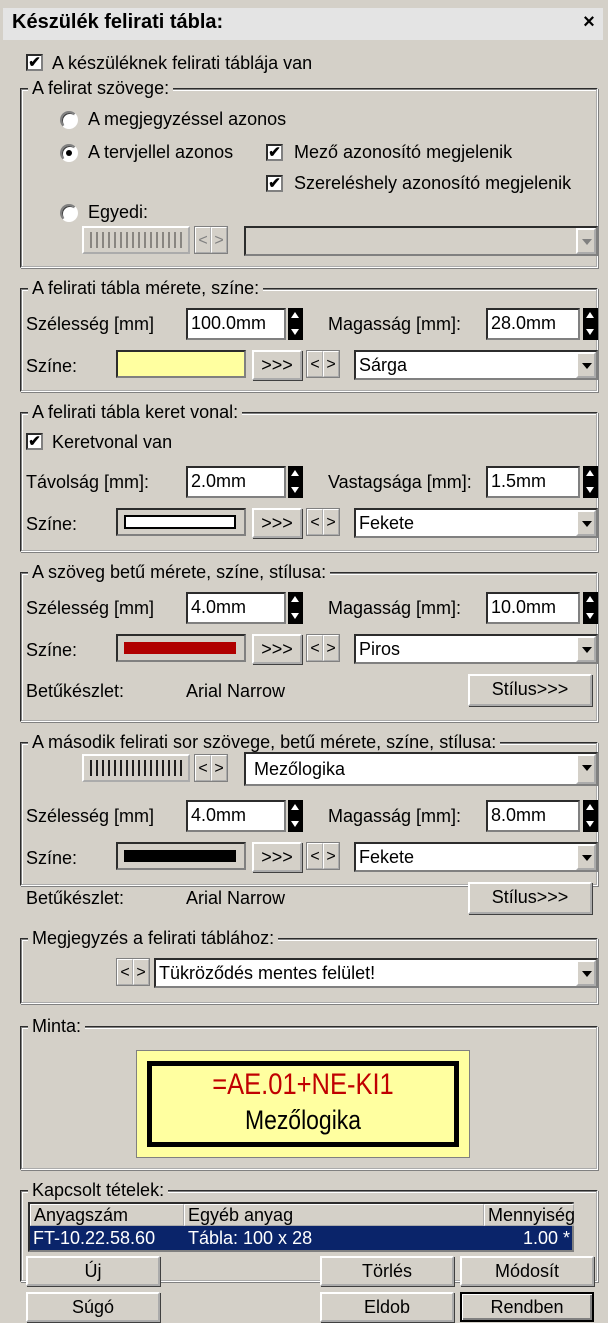  What do you see at coordinates (69, 153) in the screenshot?
I see `radio-designation` at bounding box center [69, 153].